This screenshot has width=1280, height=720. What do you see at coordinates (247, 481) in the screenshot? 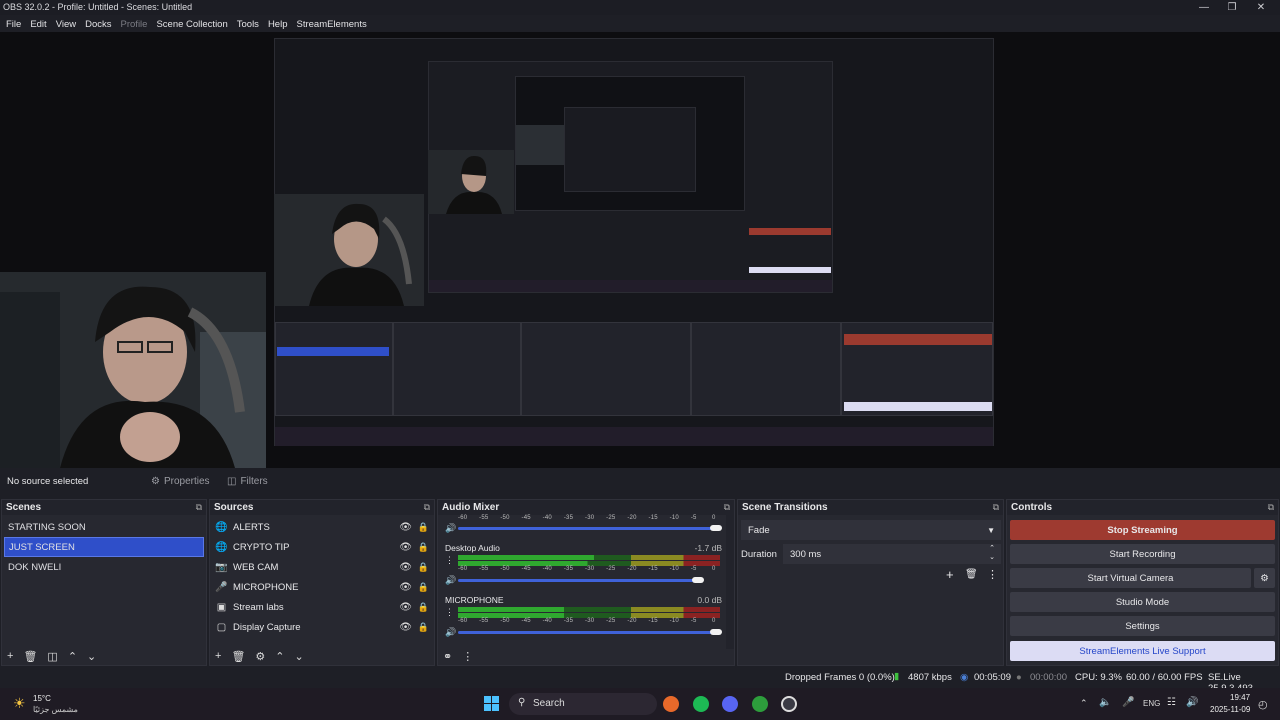
I see `filters-button: ◫ Filters` at bounding box center [247, 481].